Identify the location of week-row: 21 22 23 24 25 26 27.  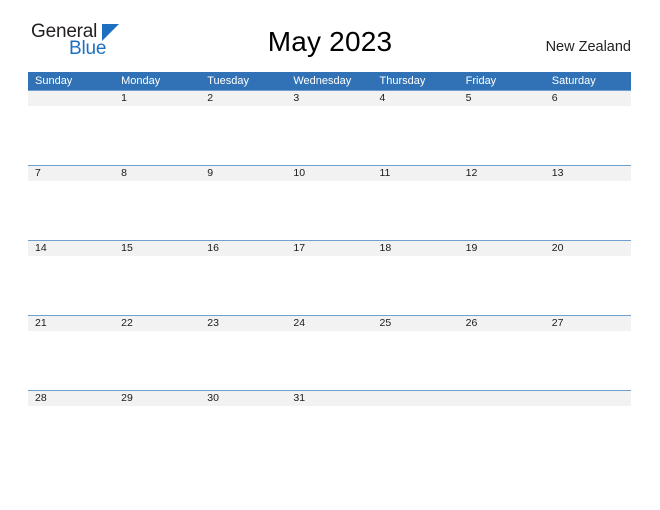
(329, 352).